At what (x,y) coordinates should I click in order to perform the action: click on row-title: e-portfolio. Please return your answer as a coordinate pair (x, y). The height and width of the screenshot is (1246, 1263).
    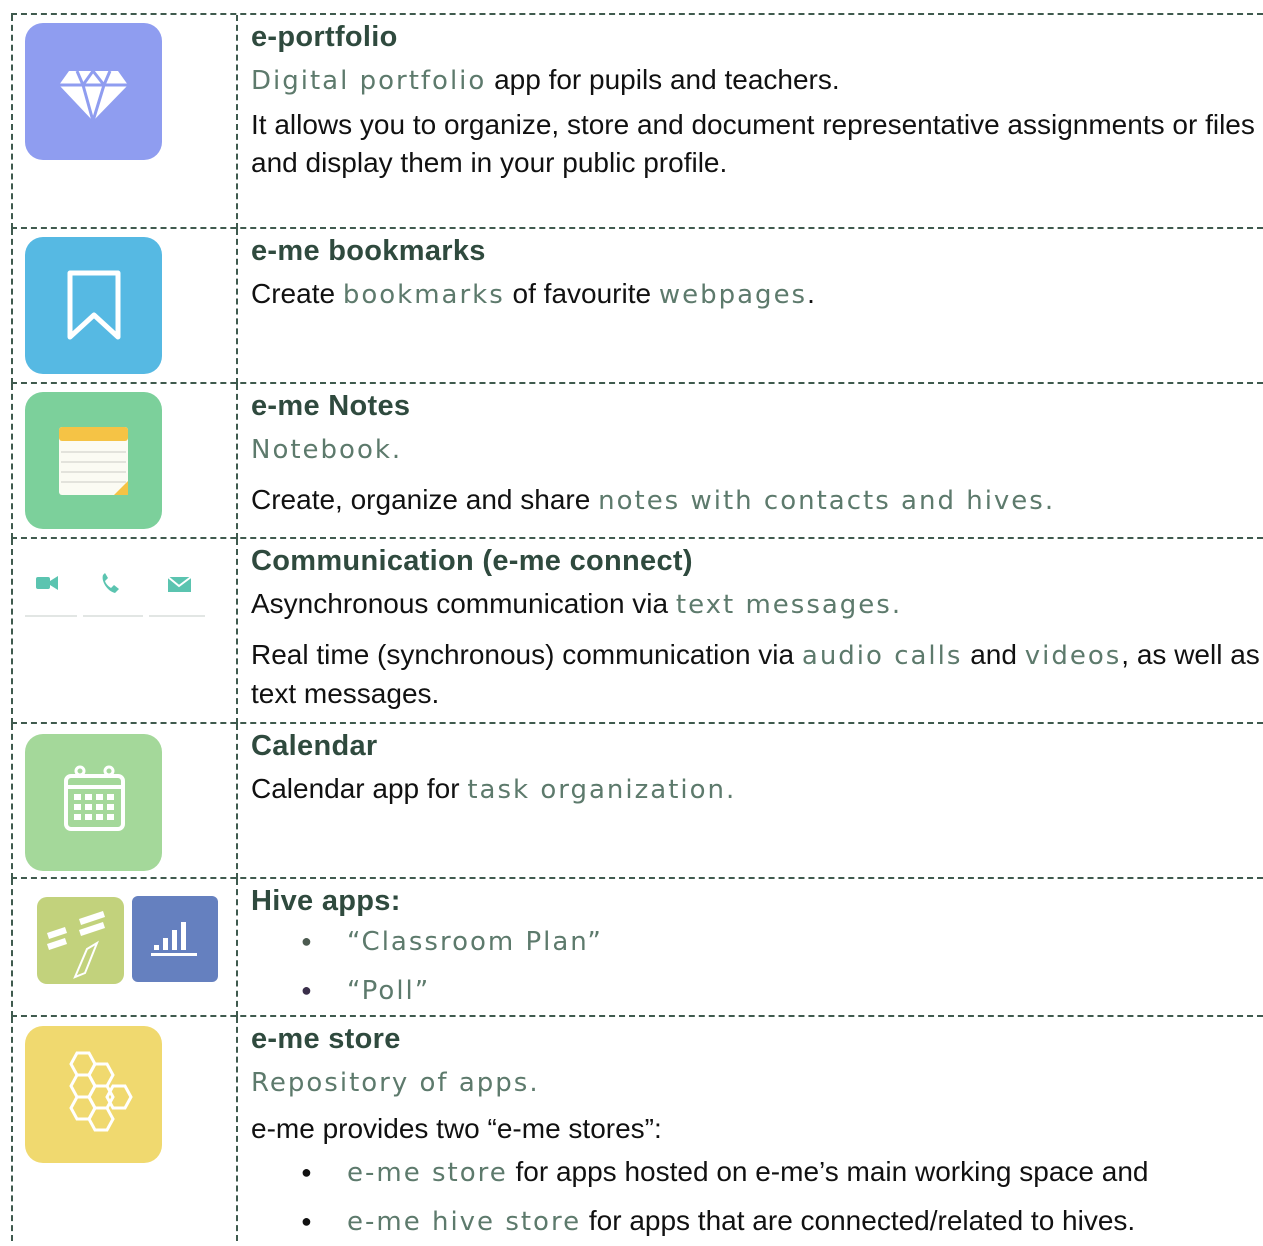
    Looking at the image, I should click on (324, 37).